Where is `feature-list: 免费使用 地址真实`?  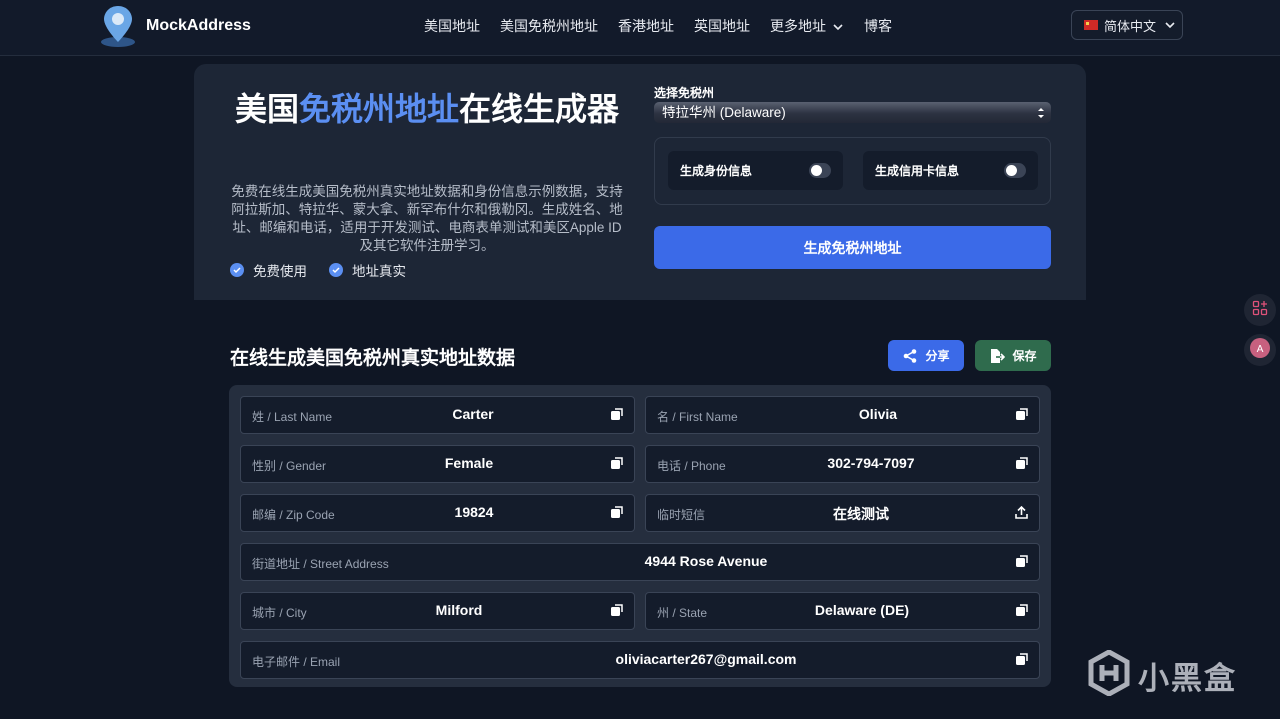
feature-list: 免费使用 地址真实 is located at coordinates (329, 270).